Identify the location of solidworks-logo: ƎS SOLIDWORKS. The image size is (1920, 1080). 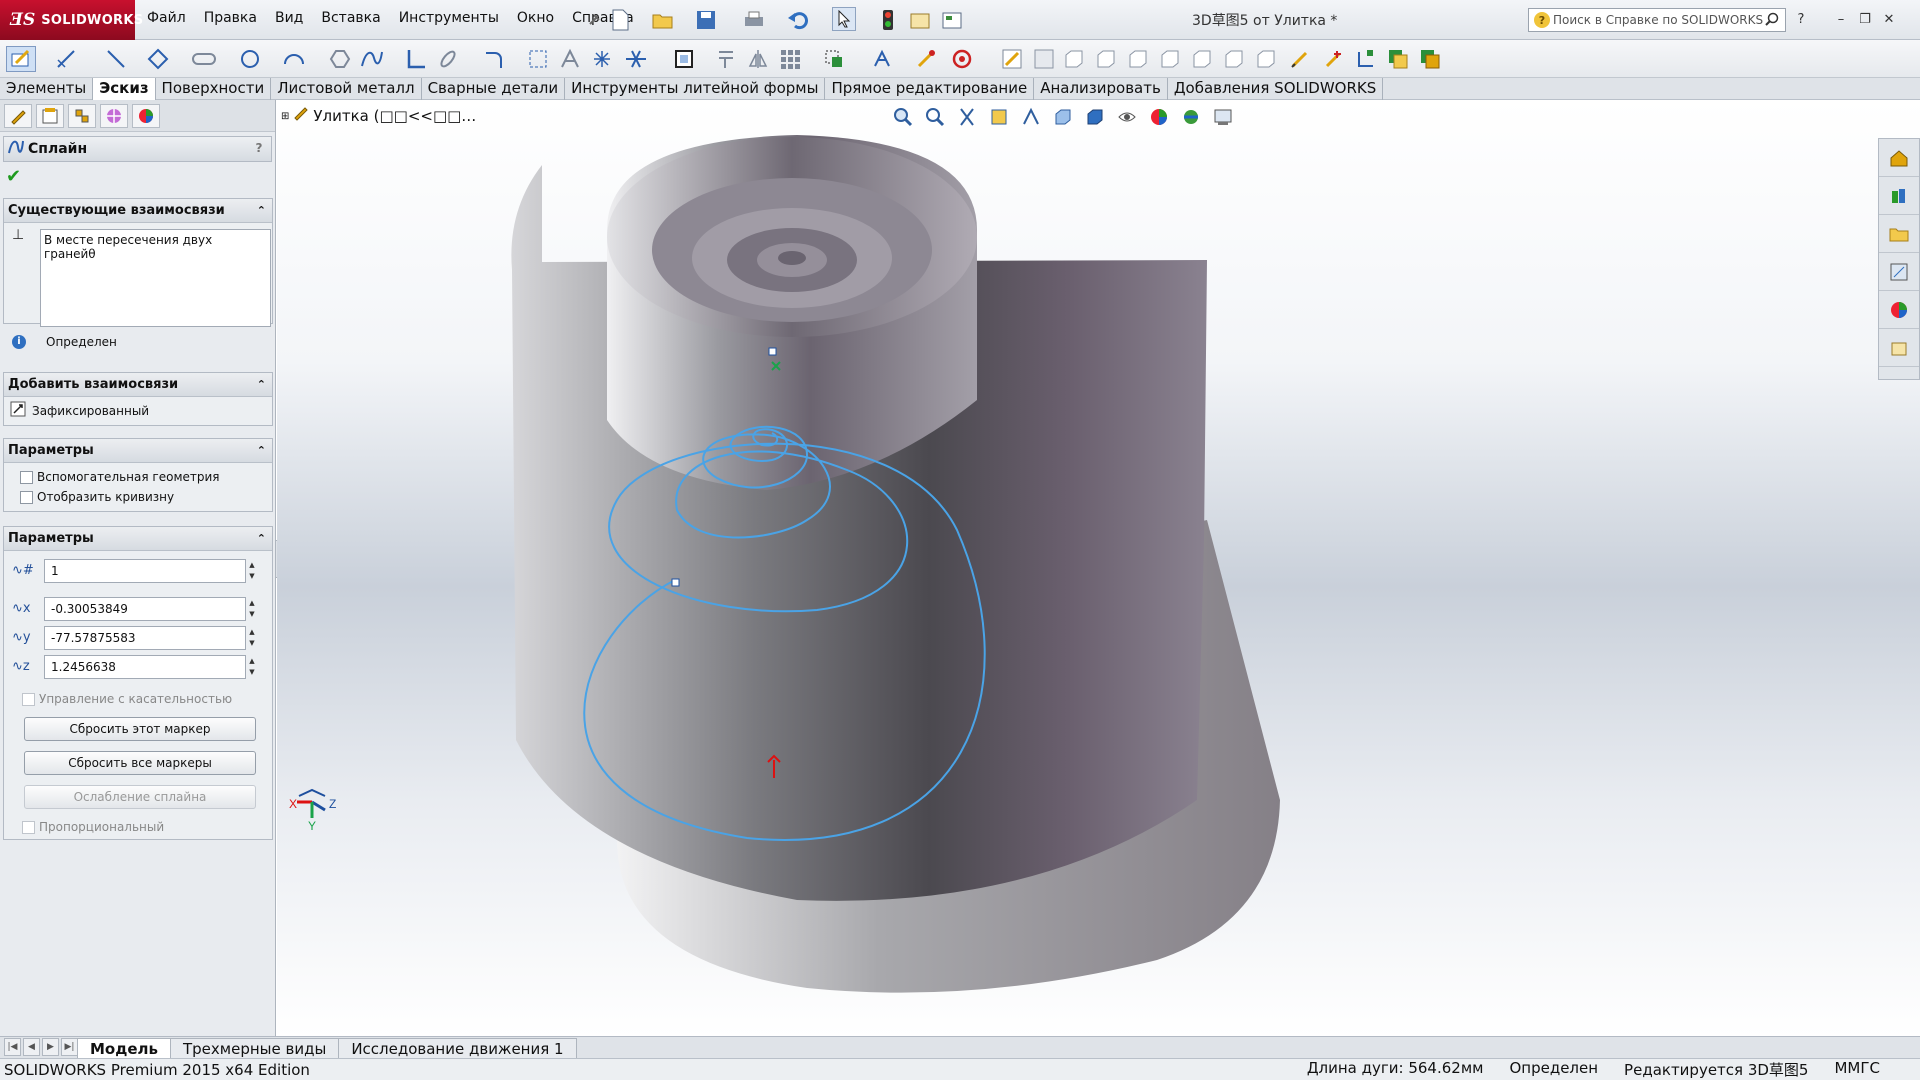
(71, 20).